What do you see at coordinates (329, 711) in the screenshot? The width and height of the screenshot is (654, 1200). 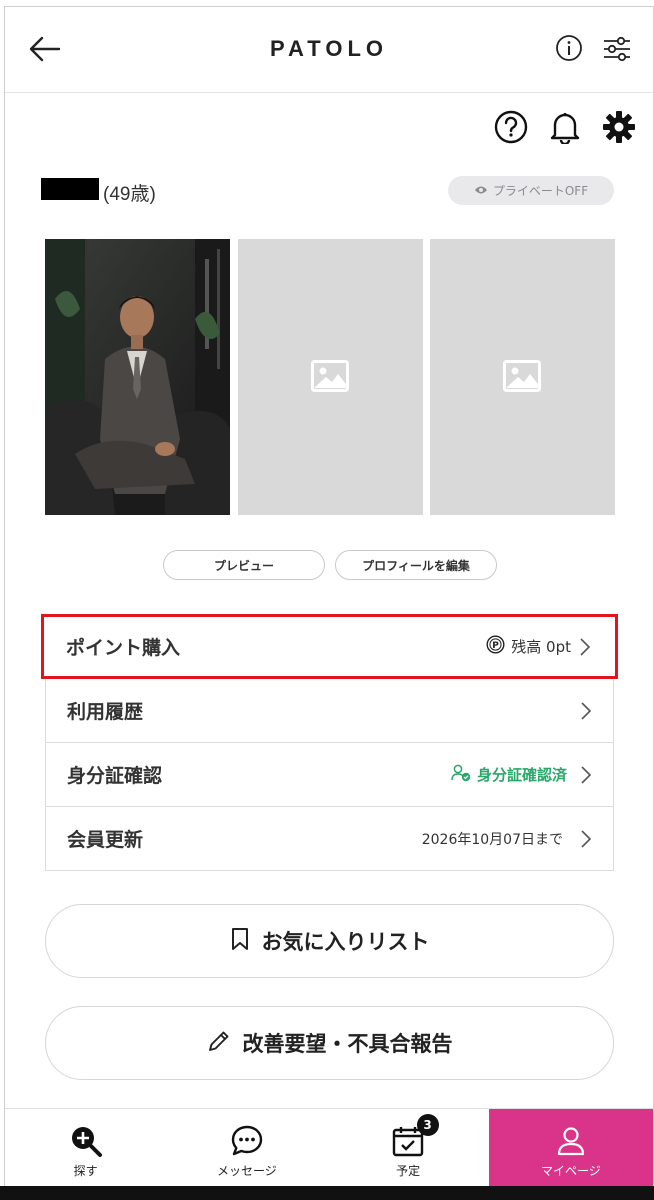 I see `menu-item-history: 利用履歴` at bounding box center [329, 711].